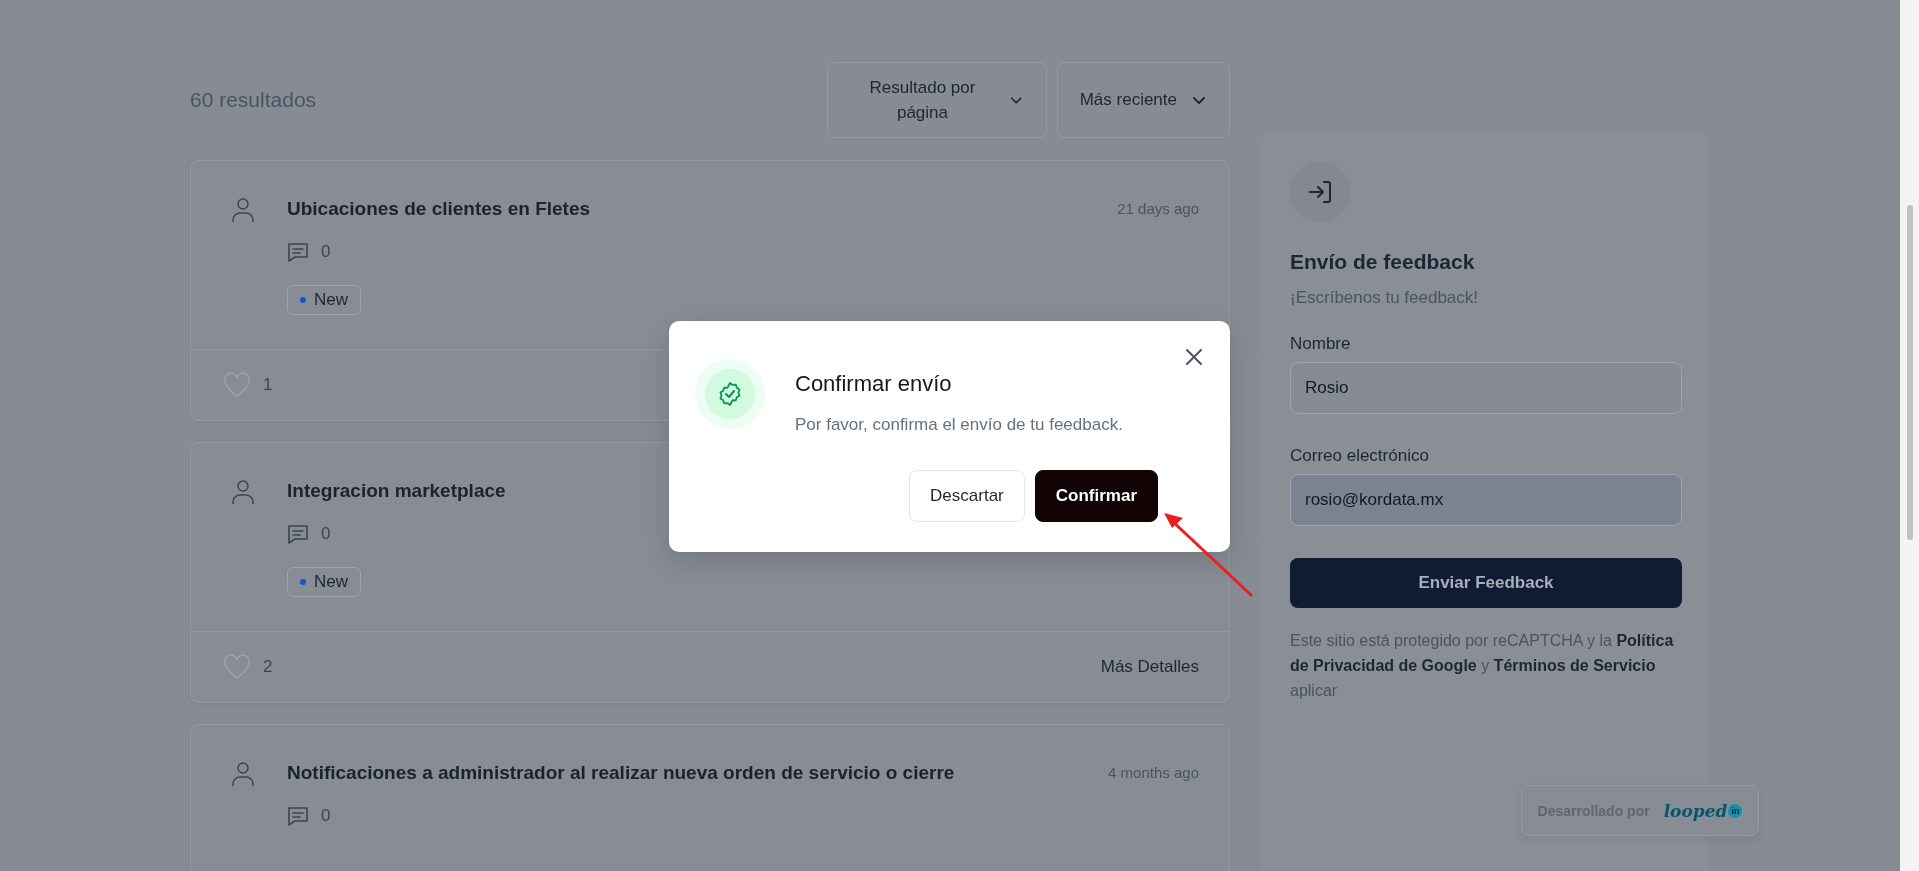 This screenshot has height=871, width=1919. Describe the element at coordinates (1909, 435) in the screenshot. I see `scrollbar` at that location.